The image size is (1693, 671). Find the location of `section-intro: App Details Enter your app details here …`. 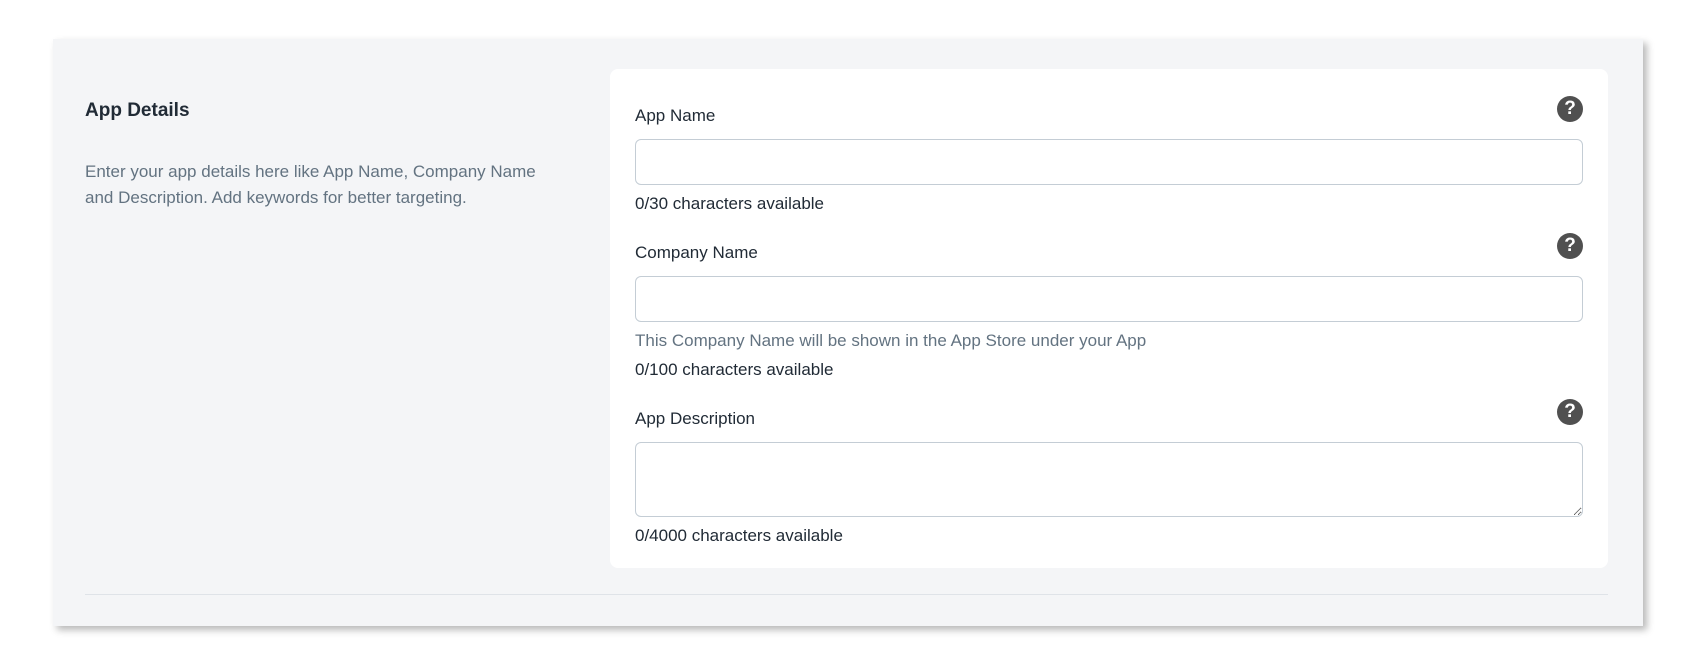

section-intro: App Details Enter your app details here … is located at coordinates (325, 155).